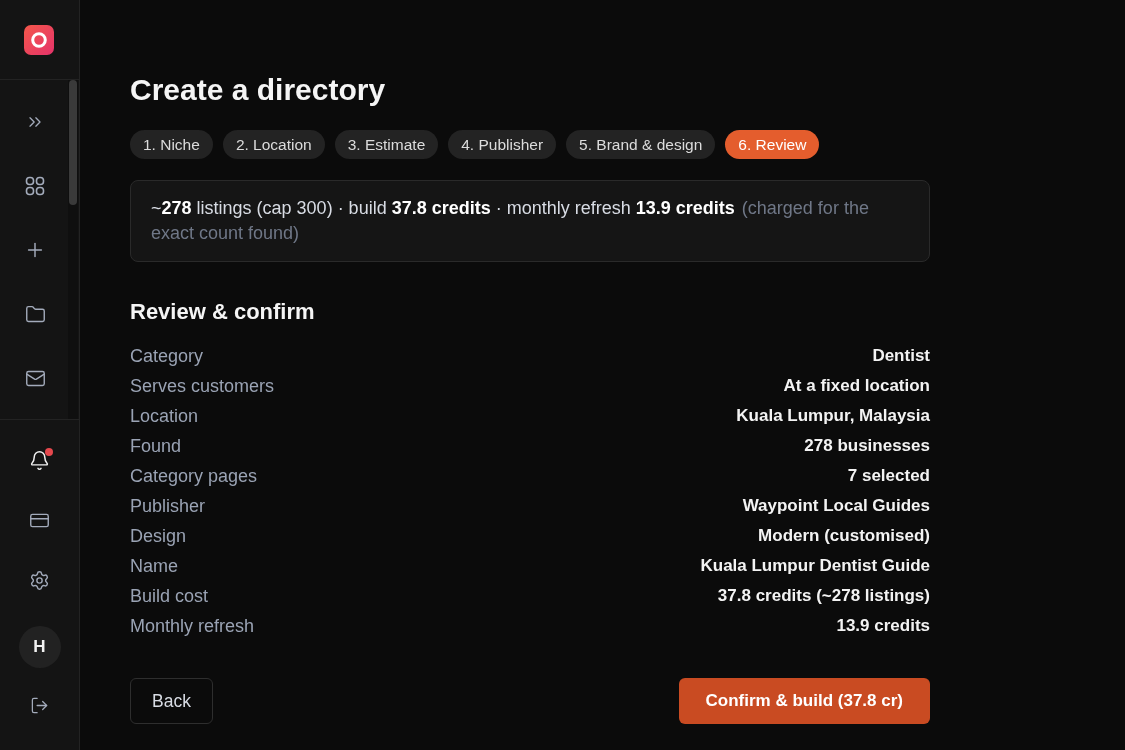 Image resolution: width=1125 pixels, height=750 pixels. What do you see at coordinates (168, 506) in the screenshot?
I see `review-label: Publisher` at bounding box center [168, 506].